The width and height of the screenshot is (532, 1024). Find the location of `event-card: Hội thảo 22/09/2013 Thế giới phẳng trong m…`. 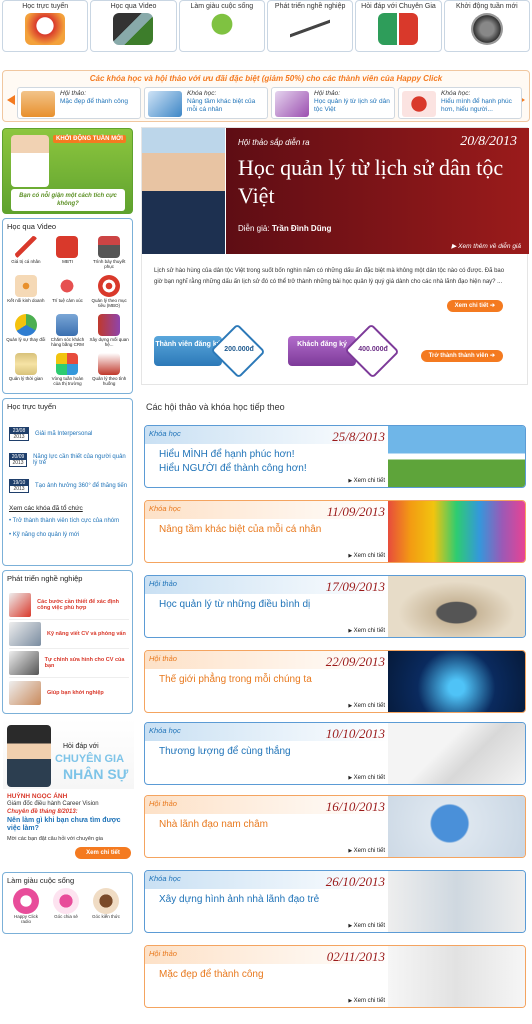

event-card: Hội thảo 22/09/2013 Thế giới phẳng trong m… is located at coordinates (335, 681).